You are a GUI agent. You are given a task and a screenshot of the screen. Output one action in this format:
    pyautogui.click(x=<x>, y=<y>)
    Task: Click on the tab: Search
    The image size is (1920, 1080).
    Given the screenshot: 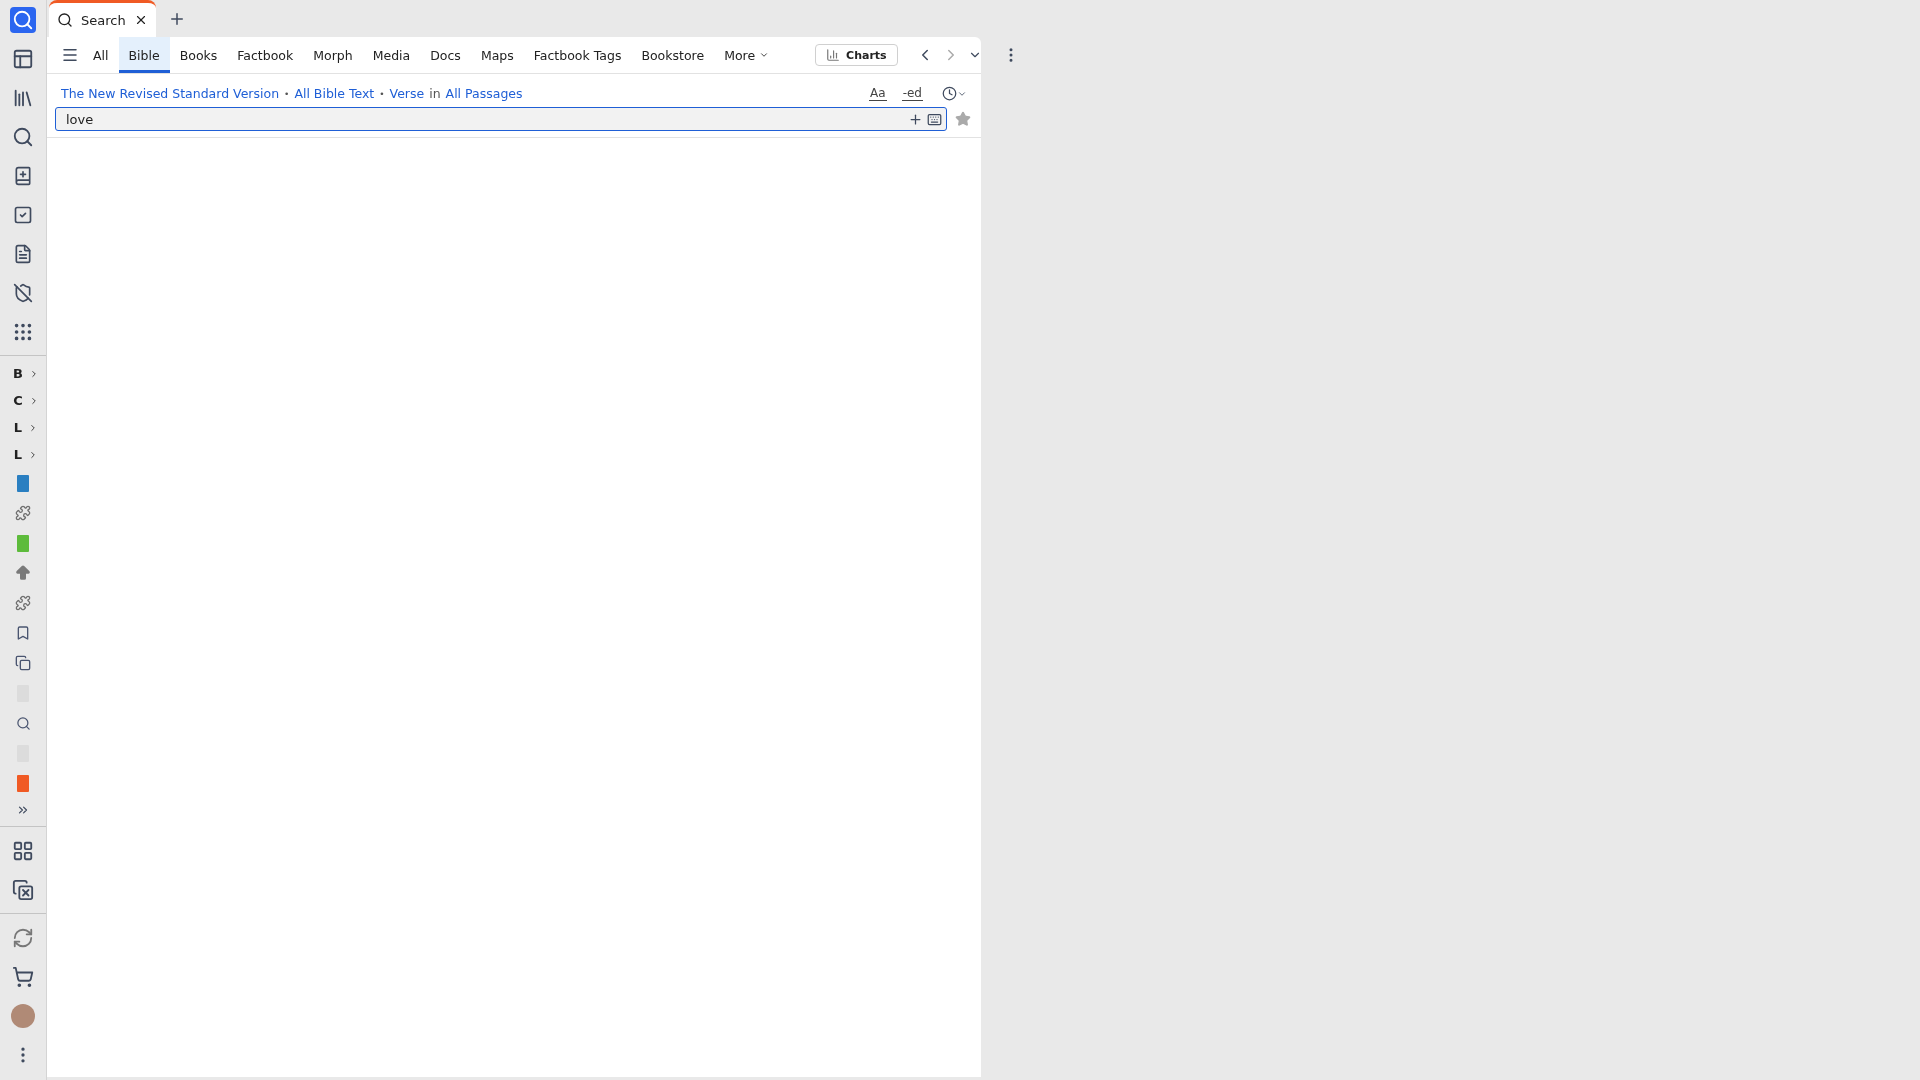 What is the action you would take?
    pyautogui.click(x=102, y=18)
    